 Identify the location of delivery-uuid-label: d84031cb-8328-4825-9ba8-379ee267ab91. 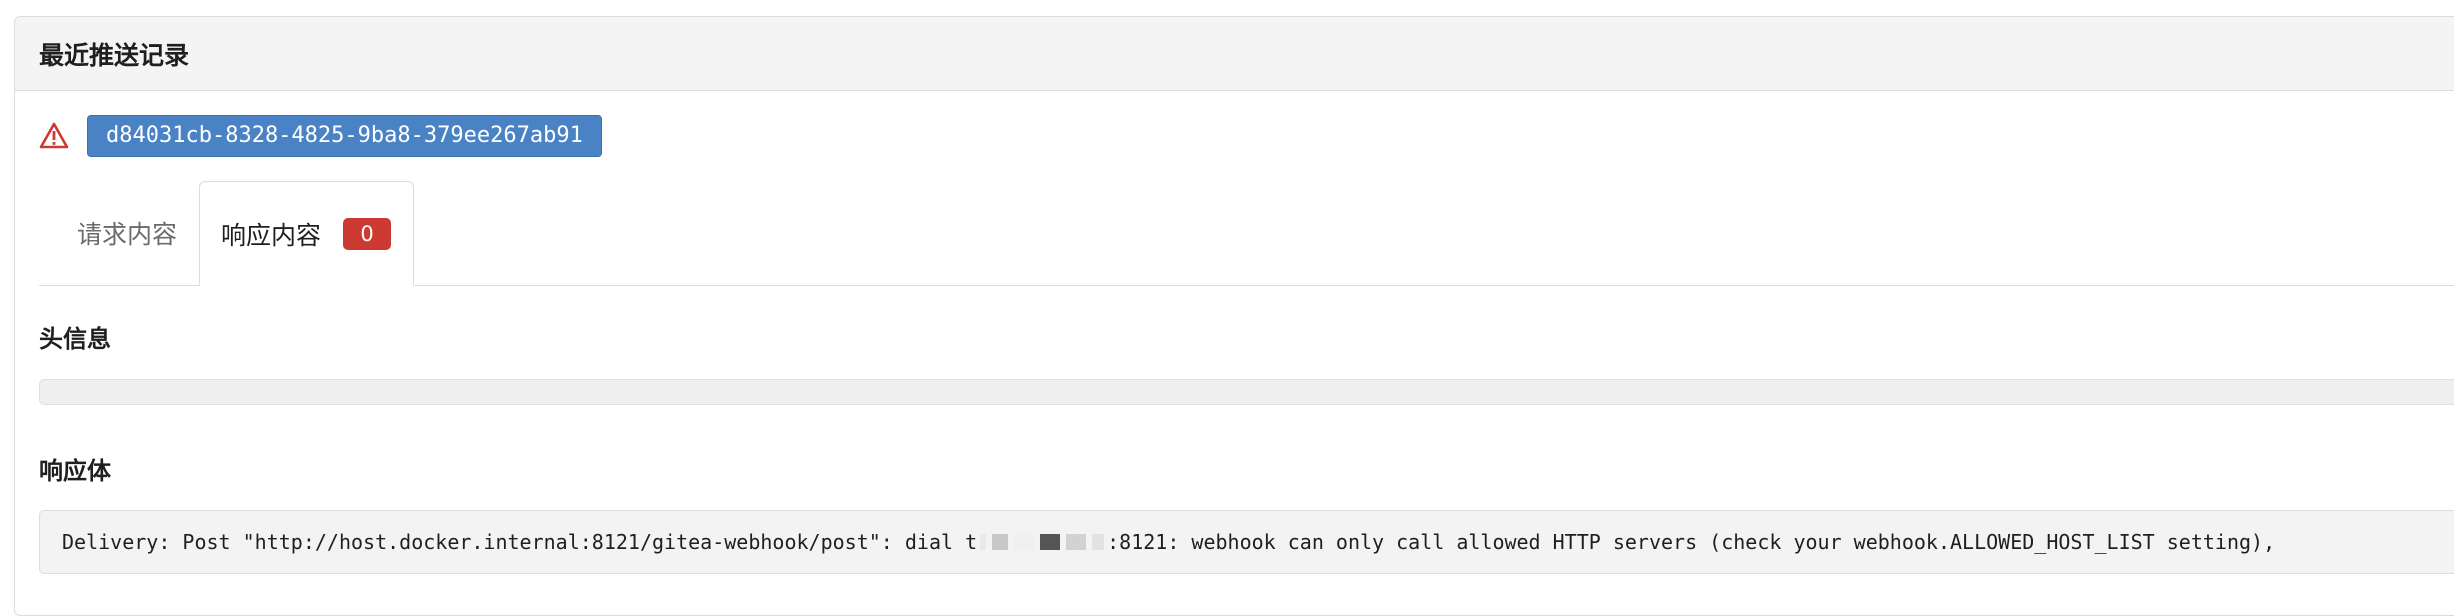
(344, 136).